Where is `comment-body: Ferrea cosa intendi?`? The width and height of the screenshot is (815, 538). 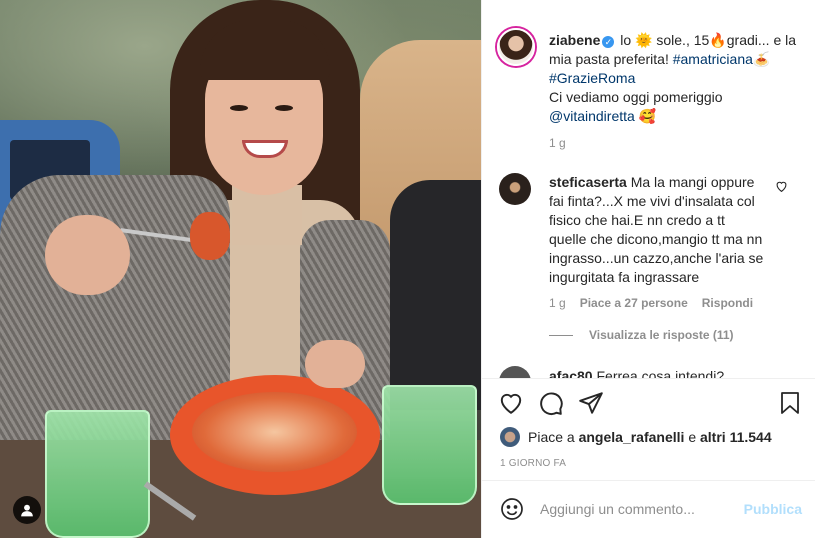 comment-body: Ferrea cosa intendi? is located at coordinates (660, 373).